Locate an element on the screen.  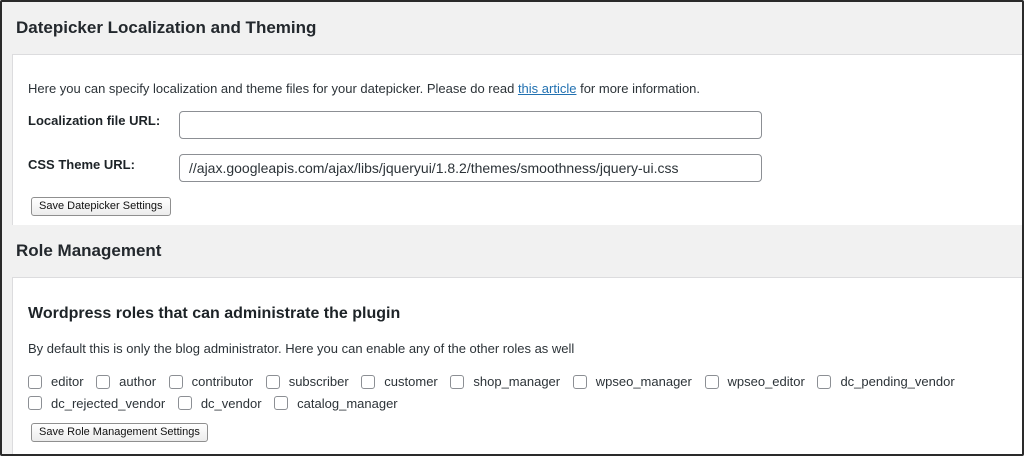
role-label: shop_manager is located at coordinates (517, 381).